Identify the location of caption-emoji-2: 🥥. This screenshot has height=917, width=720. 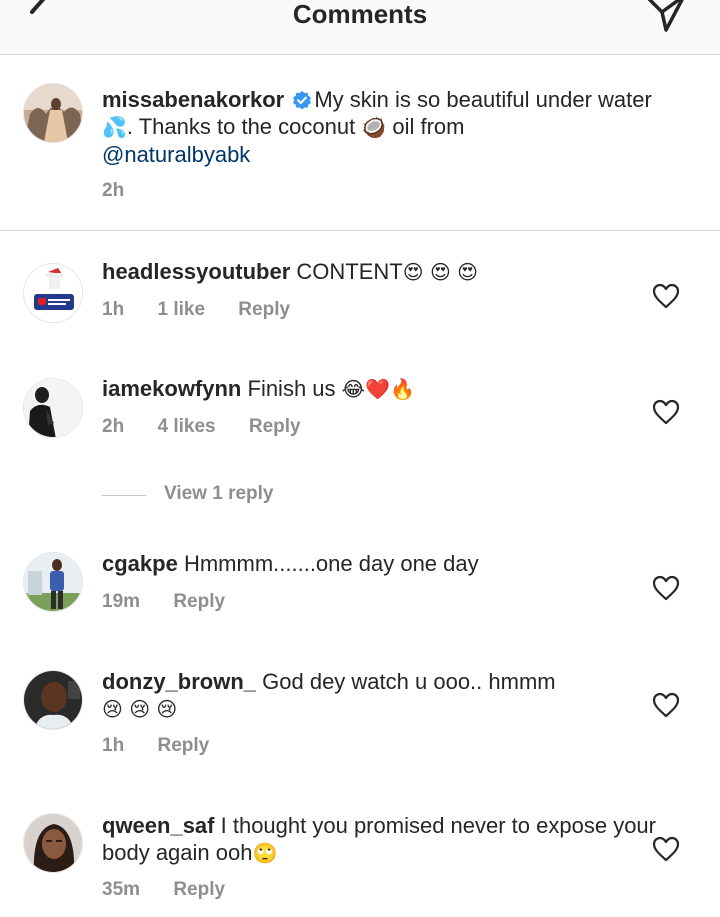
(374, 127).